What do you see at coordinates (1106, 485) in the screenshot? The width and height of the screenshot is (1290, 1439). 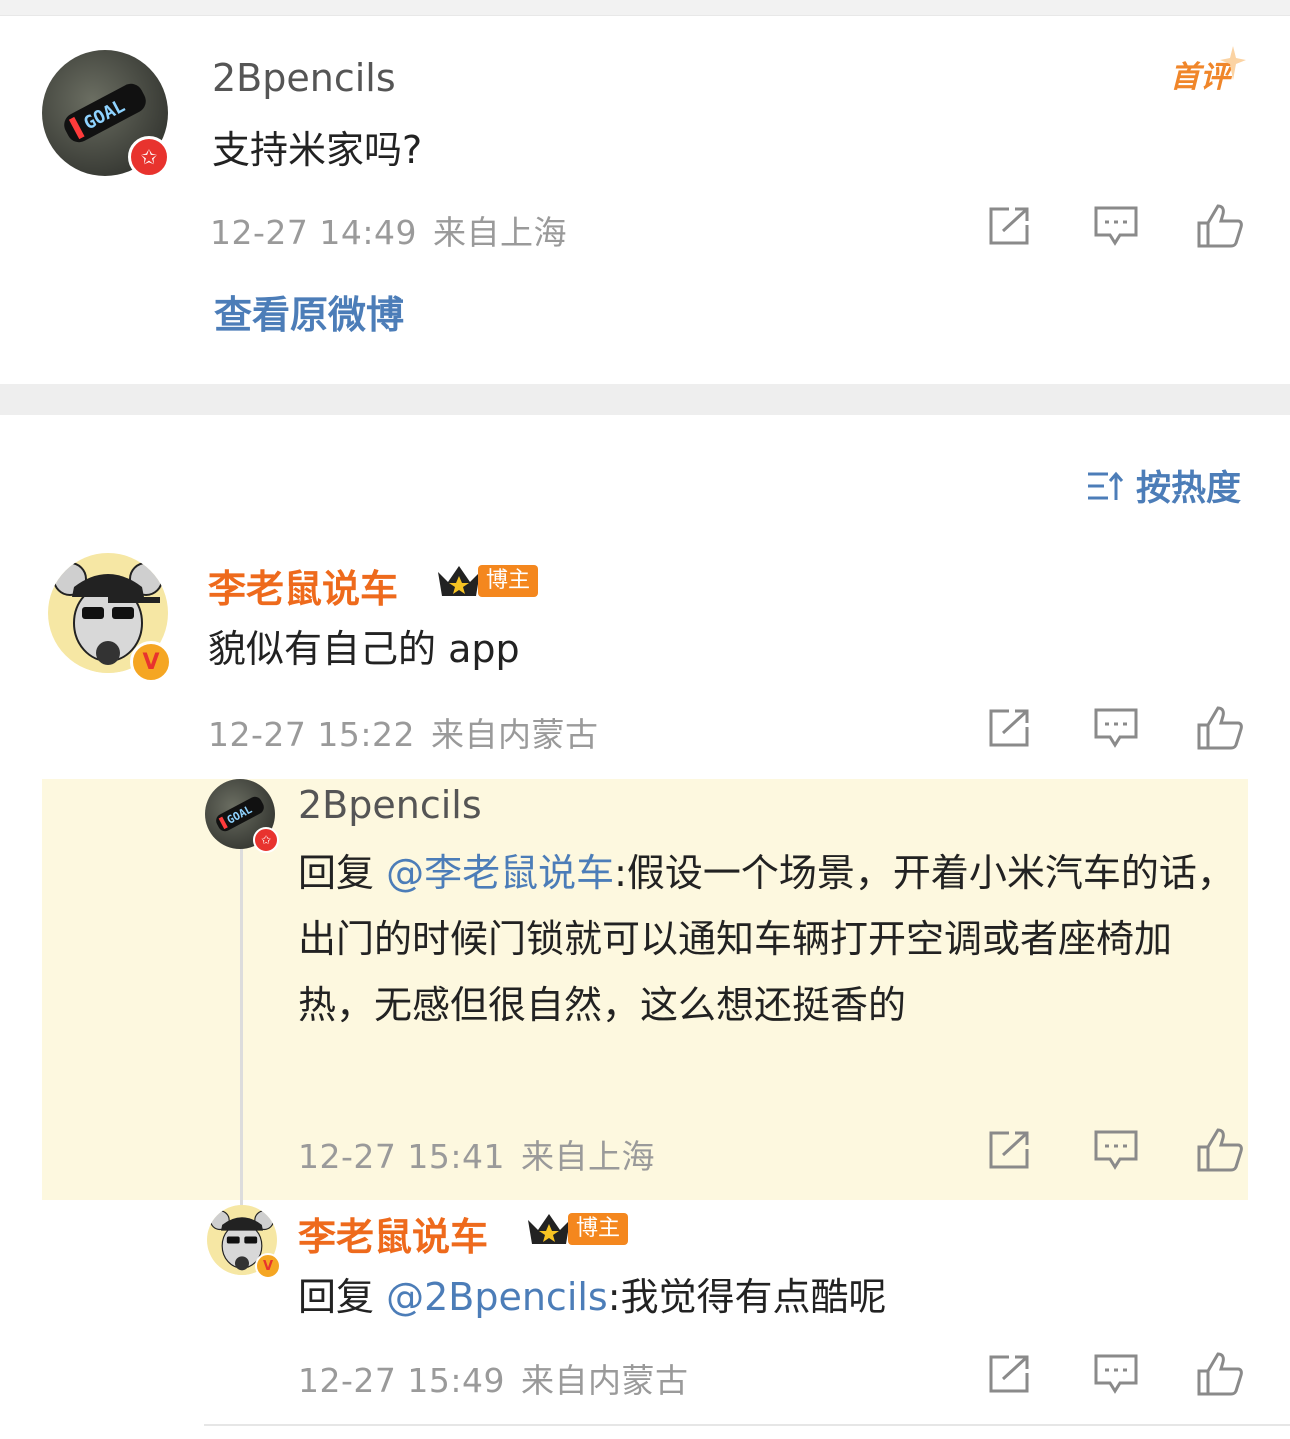 I see `sort-icon` at bounding box center [1106, 485].